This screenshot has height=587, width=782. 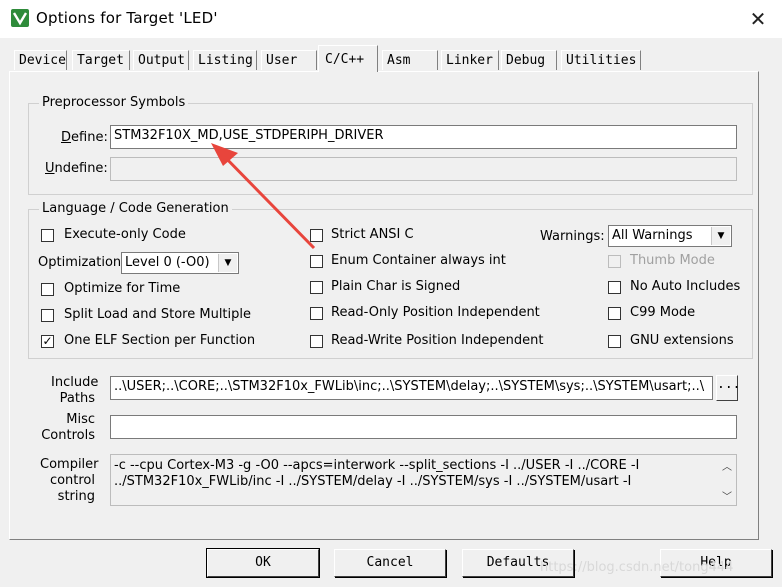 What do you see at coordinates (101, 60) in the screenshot?
I see `tab-target: Target` at bounding box center [101, 60].